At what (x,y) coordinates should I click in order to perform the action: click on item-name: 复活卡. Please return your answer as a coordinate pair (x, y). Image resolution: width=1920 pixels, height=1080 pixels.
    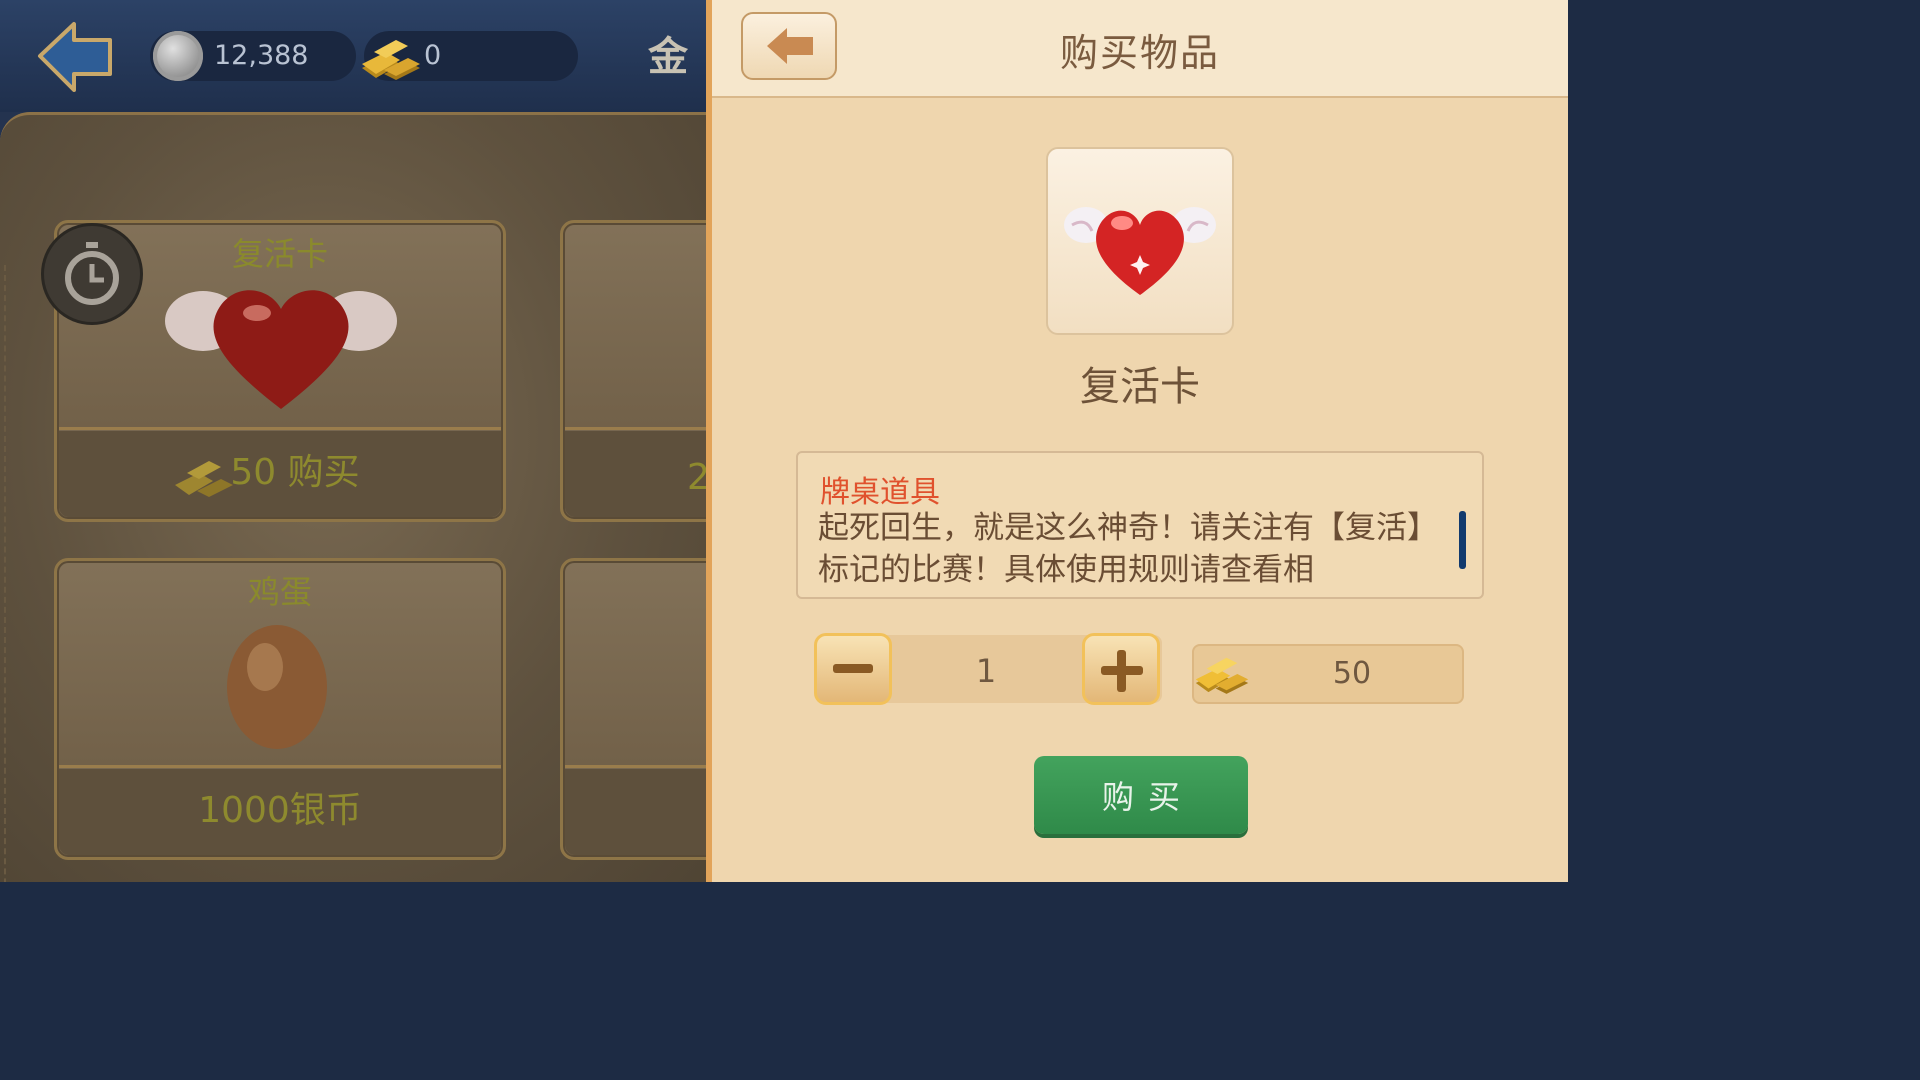
    Looking at the image, I should click on (1140, 387).